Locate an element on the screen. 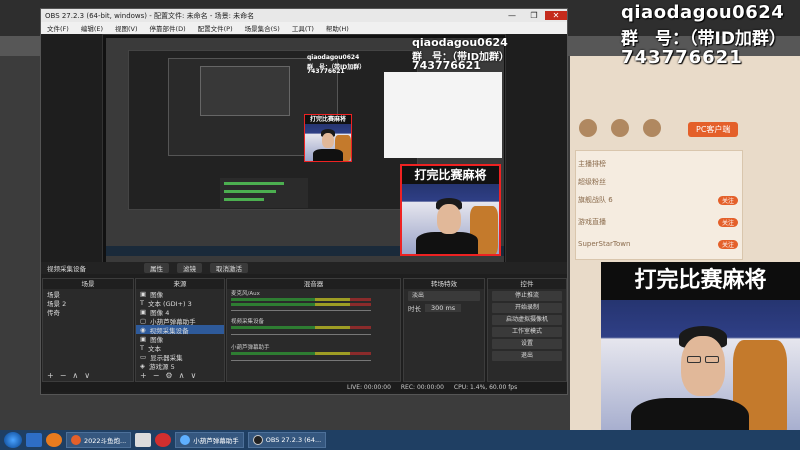 This screenshot has width=800, height=450. group-label-overlay: 群 号：（带ID加群） is located at coordinates (703, 39).